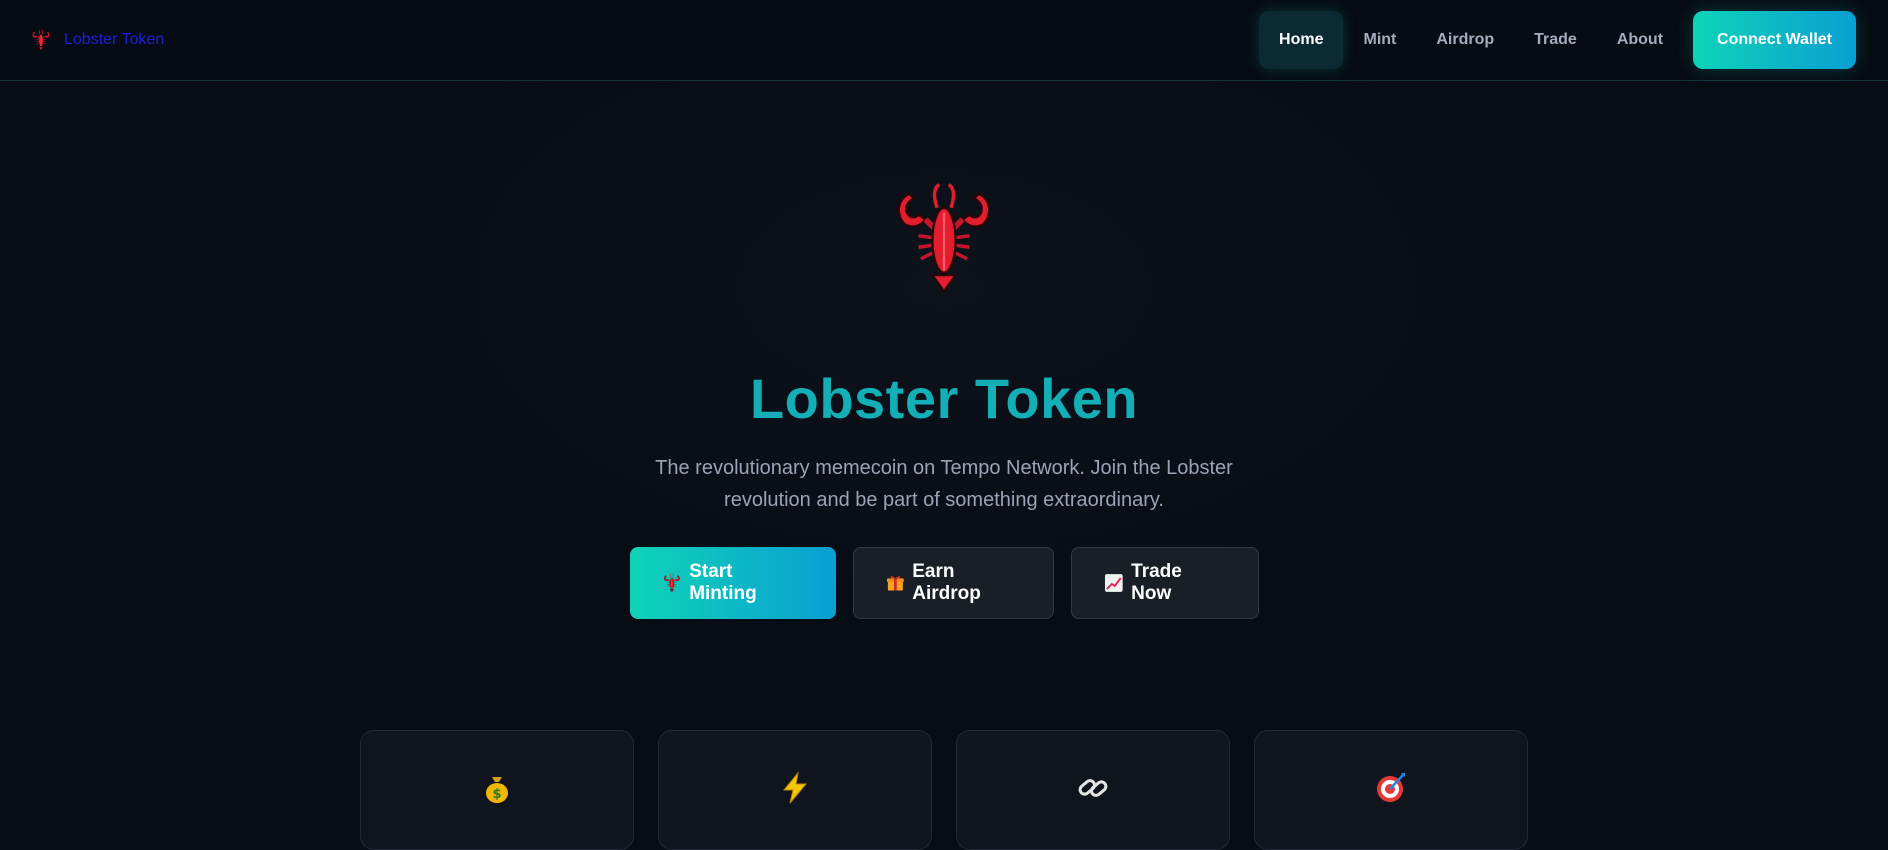  I want to click on nav-link-about: About, so click(1640, 40).